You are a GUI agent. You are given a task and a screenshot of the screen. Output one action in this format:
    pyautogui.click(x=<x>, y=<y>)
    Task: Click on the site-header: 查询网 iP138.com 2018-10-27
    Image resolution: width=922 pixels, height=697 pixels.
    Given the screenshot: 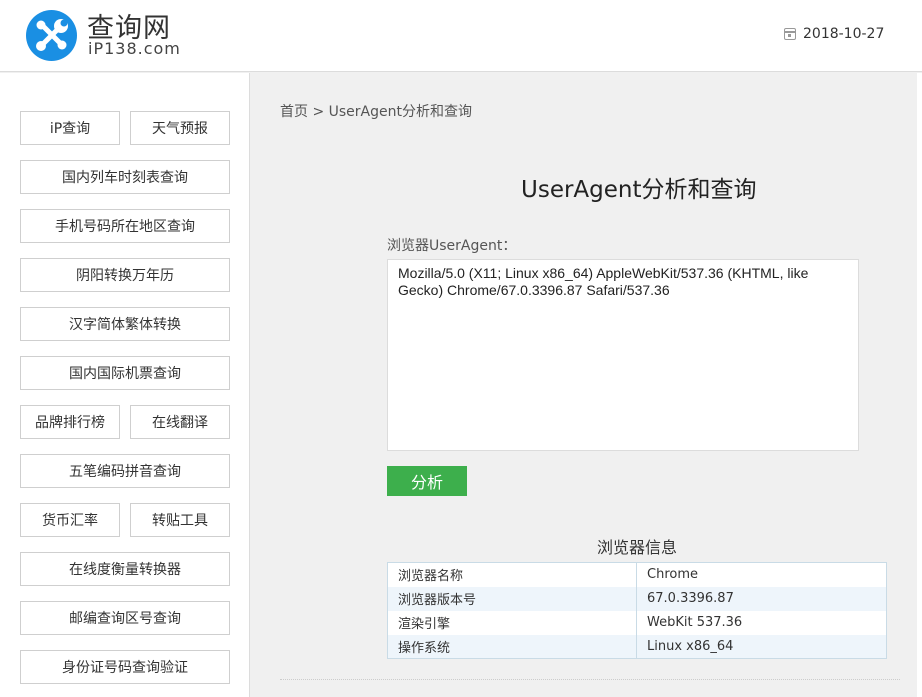 What is the action you would take?
    pyautogui.click(x=461, y=36)
    